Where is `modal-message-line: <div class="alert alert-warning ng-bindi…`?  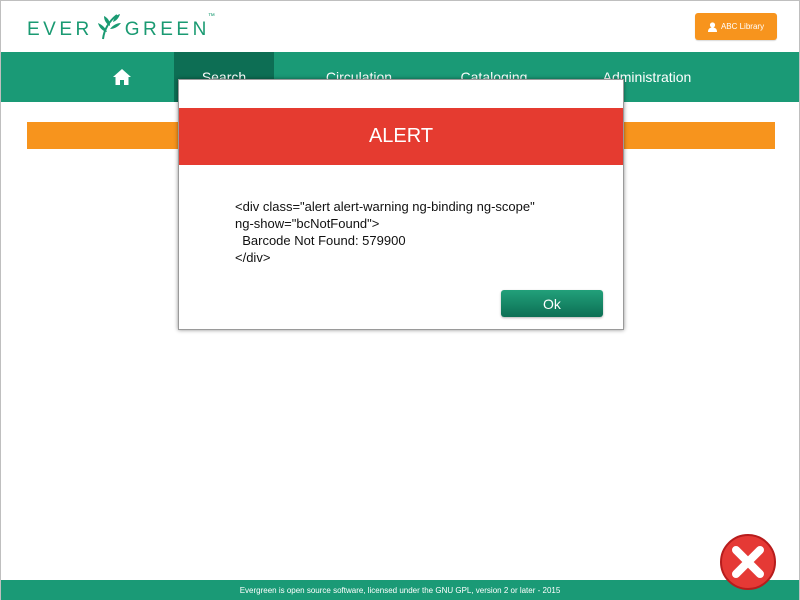 modal-message-line: <div class="alert alert-warning ng-bindi… is located at coordinates (385, 206).